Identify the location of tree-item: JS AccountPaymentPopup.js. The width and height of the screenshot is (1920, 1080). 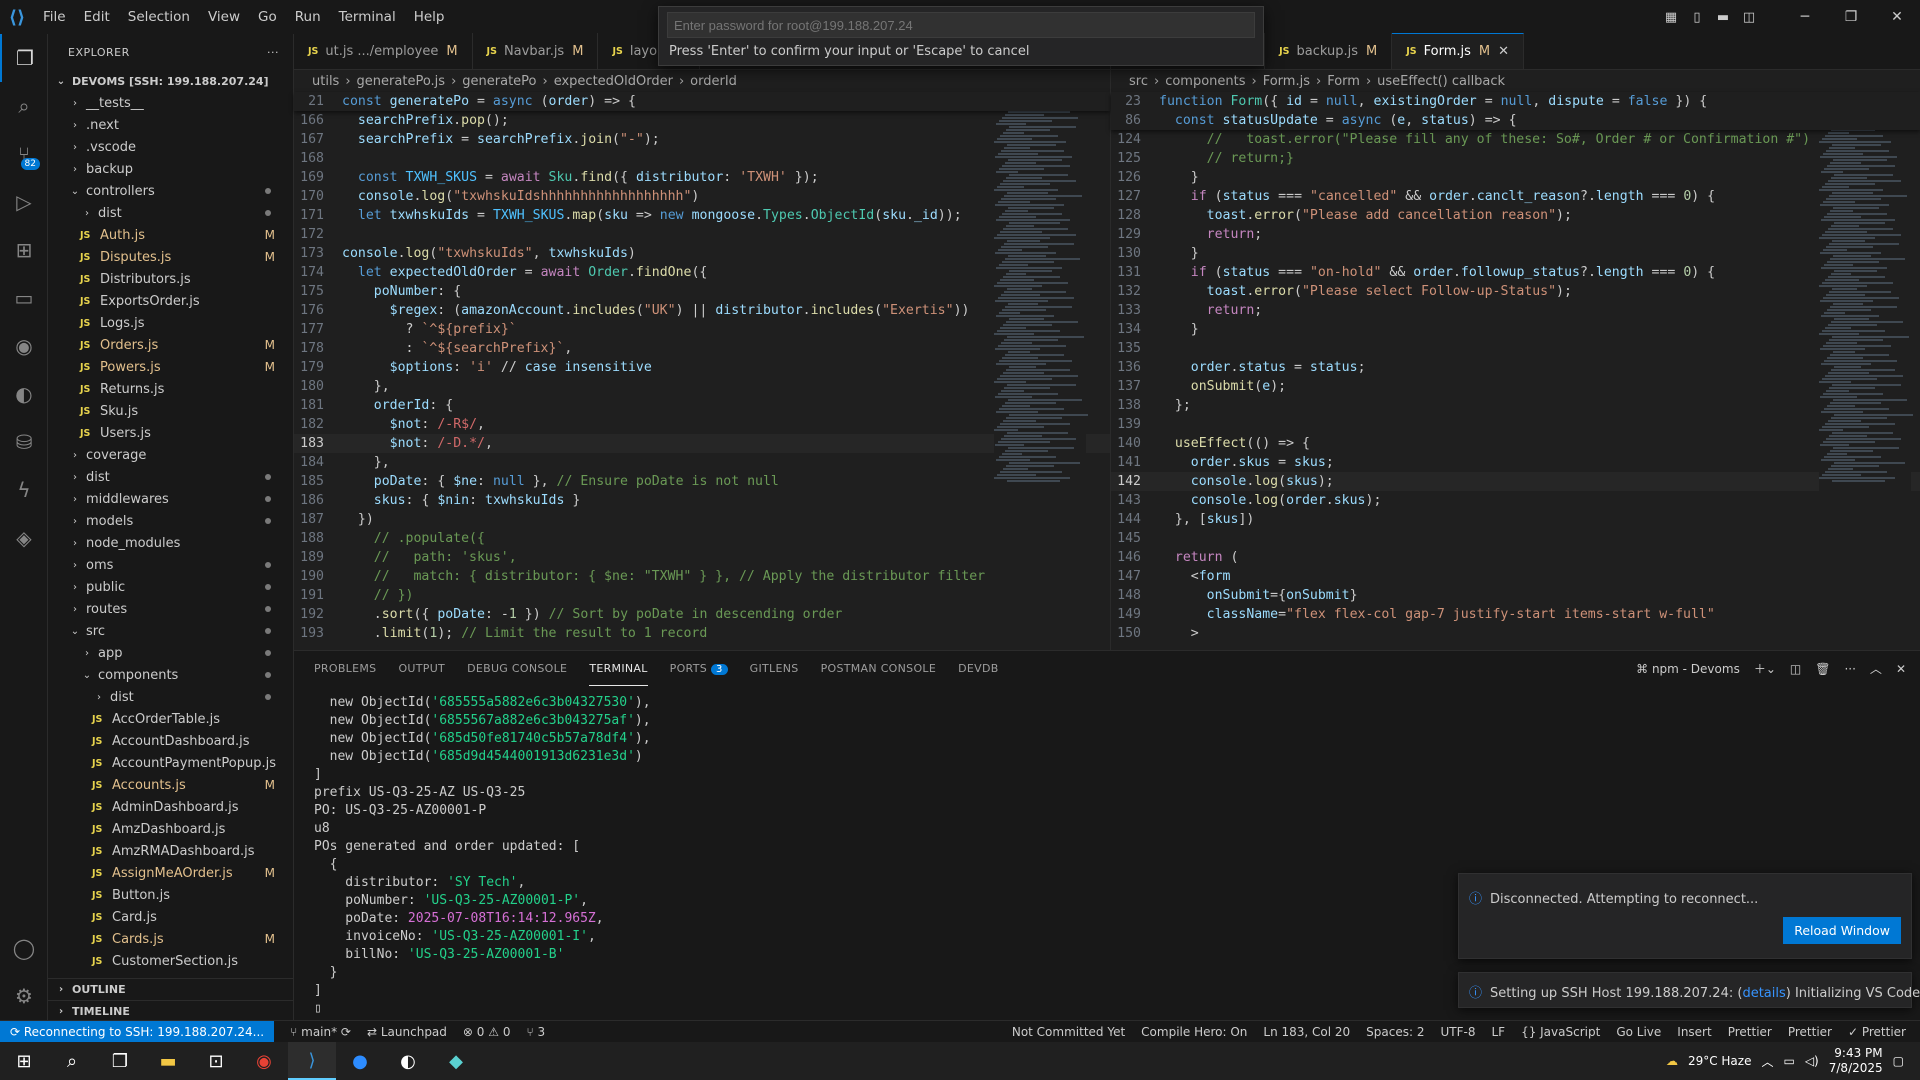
(170, 763).